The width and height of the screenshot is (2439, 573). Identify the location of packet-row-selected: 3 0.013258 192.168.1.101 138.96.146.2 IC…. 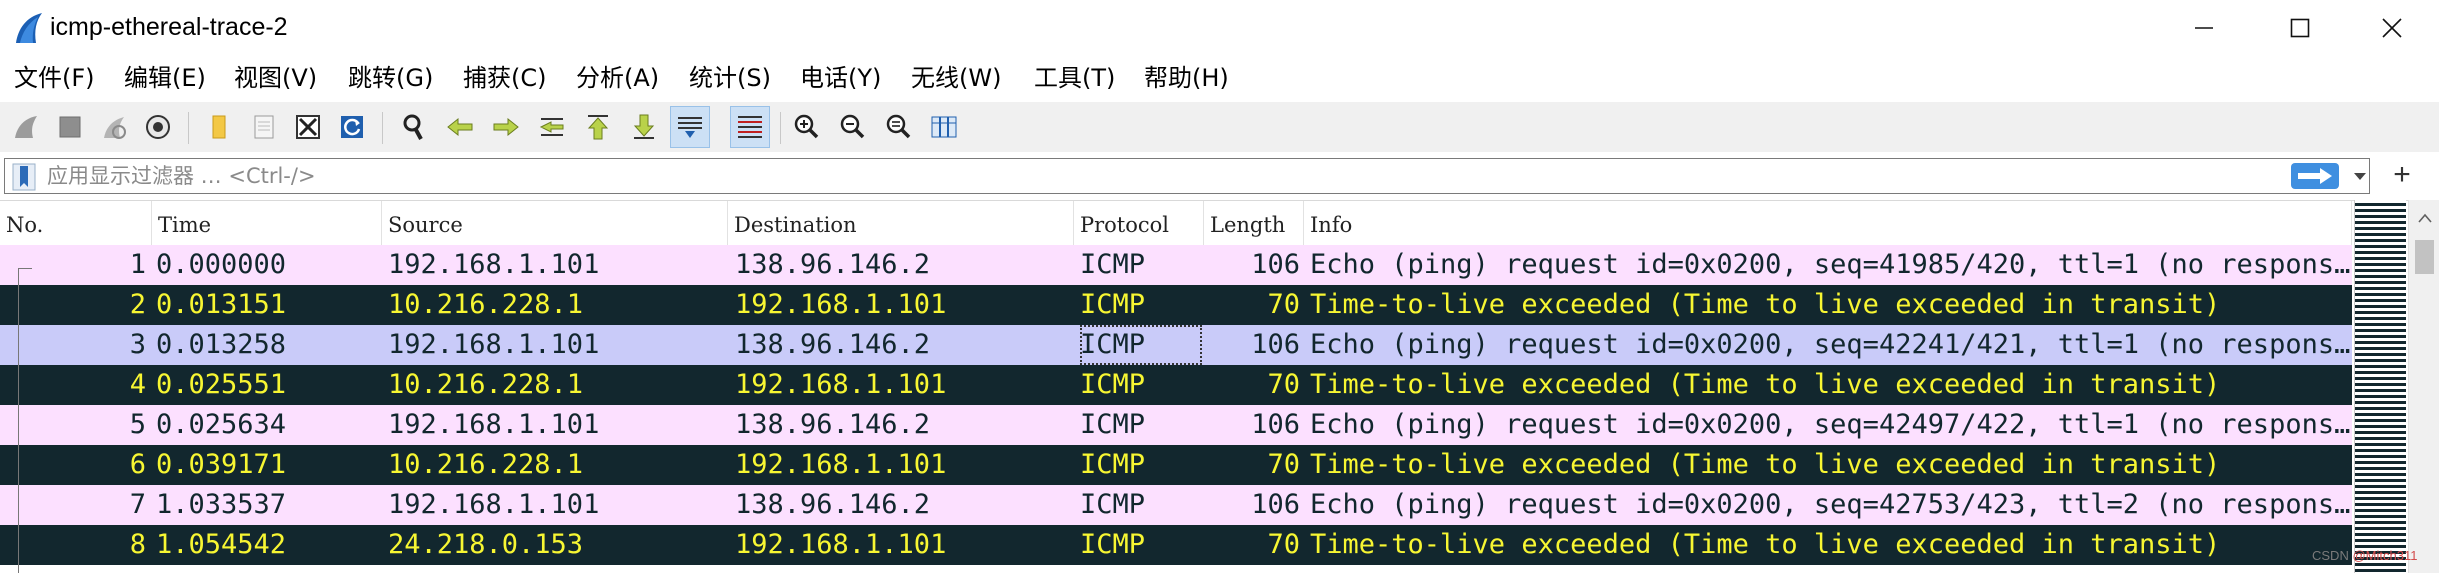
(1176, 345).